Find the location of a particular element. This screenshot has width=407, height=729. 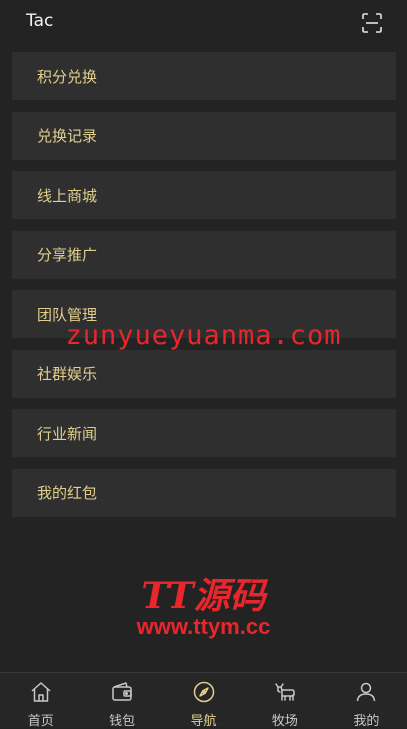

menu-item-share-promotion: 分享推广 is located at coordinates (204, 254).